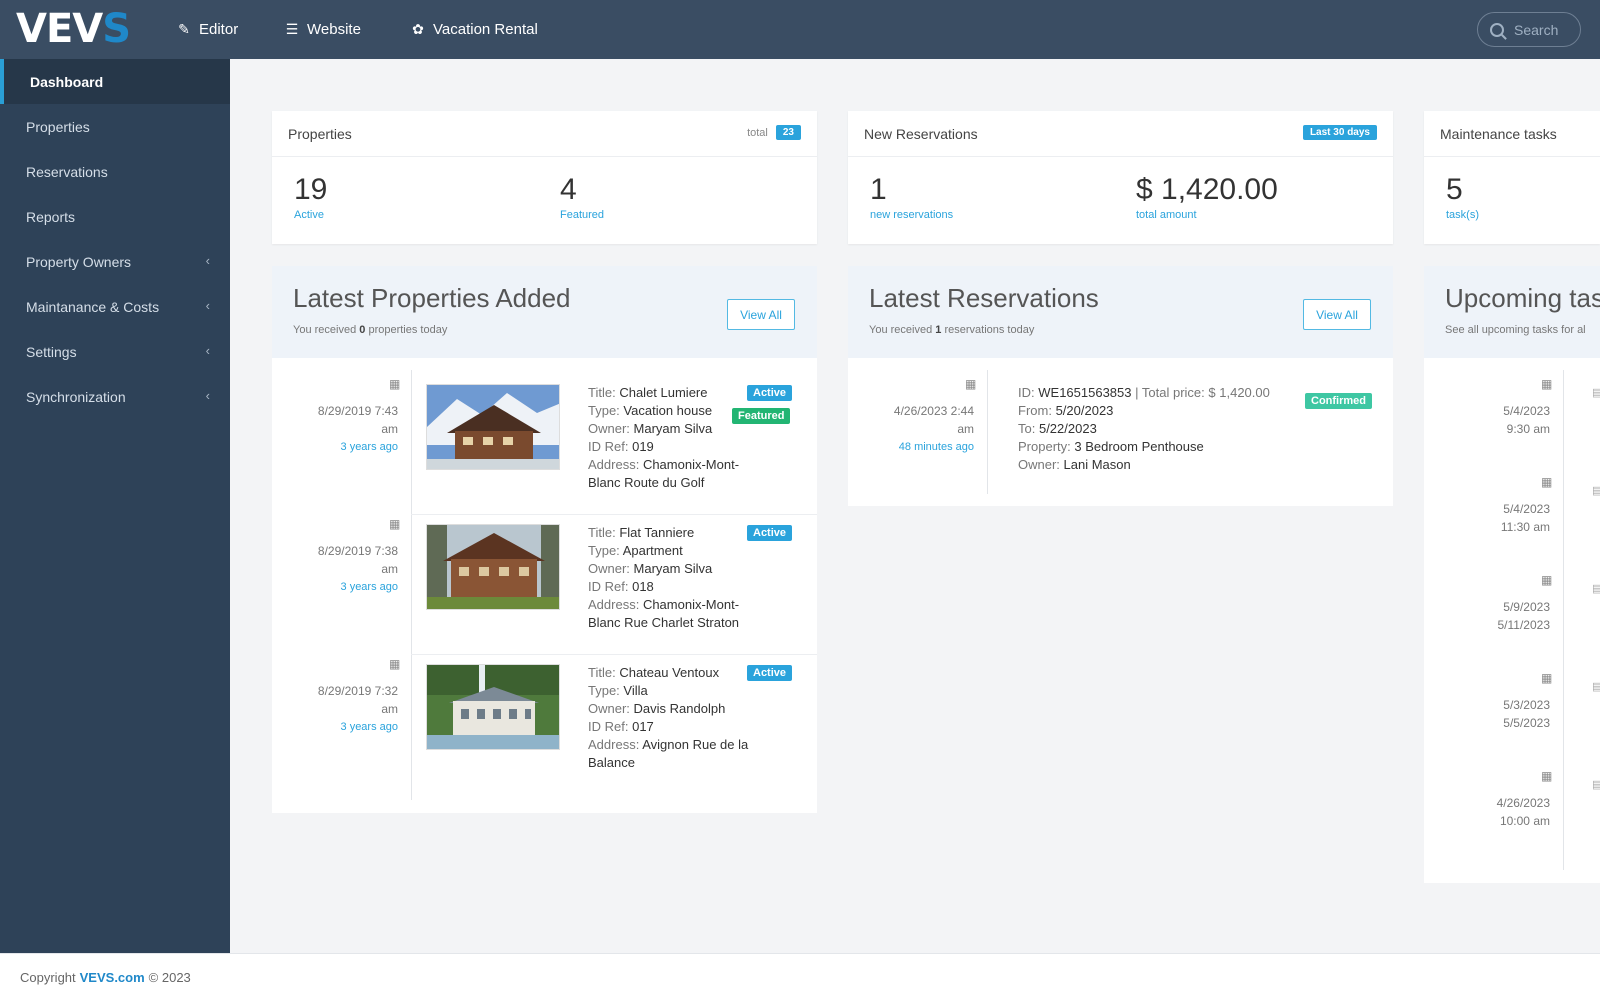 The width and height of the screenshot is (1600, 1000). Describe the element at coordinates (1525, 527) in the screenshot. I see `task-date-line2: 11:30 am` at that location.